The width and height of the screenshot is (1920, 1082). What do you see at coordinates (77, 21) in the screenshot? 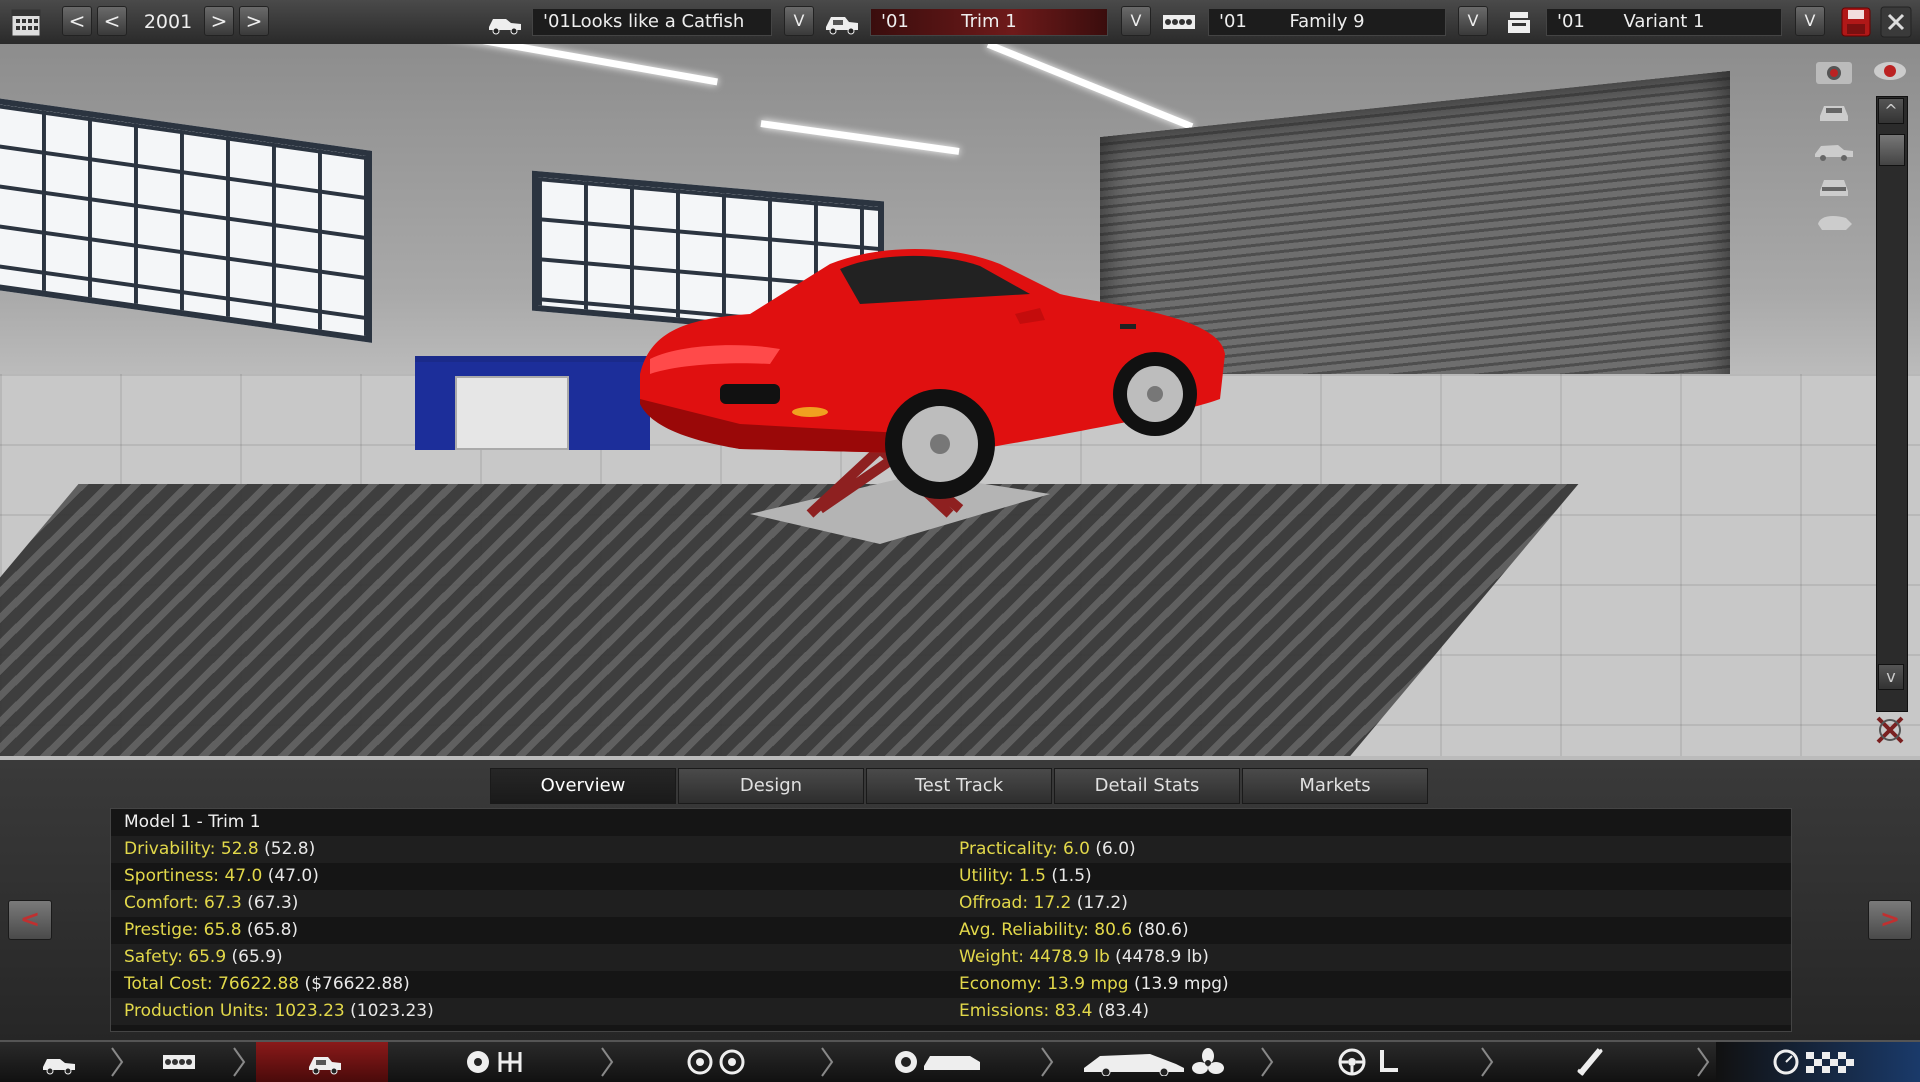
I see `year-back-10-button: <` at bounding box center [77, 21].